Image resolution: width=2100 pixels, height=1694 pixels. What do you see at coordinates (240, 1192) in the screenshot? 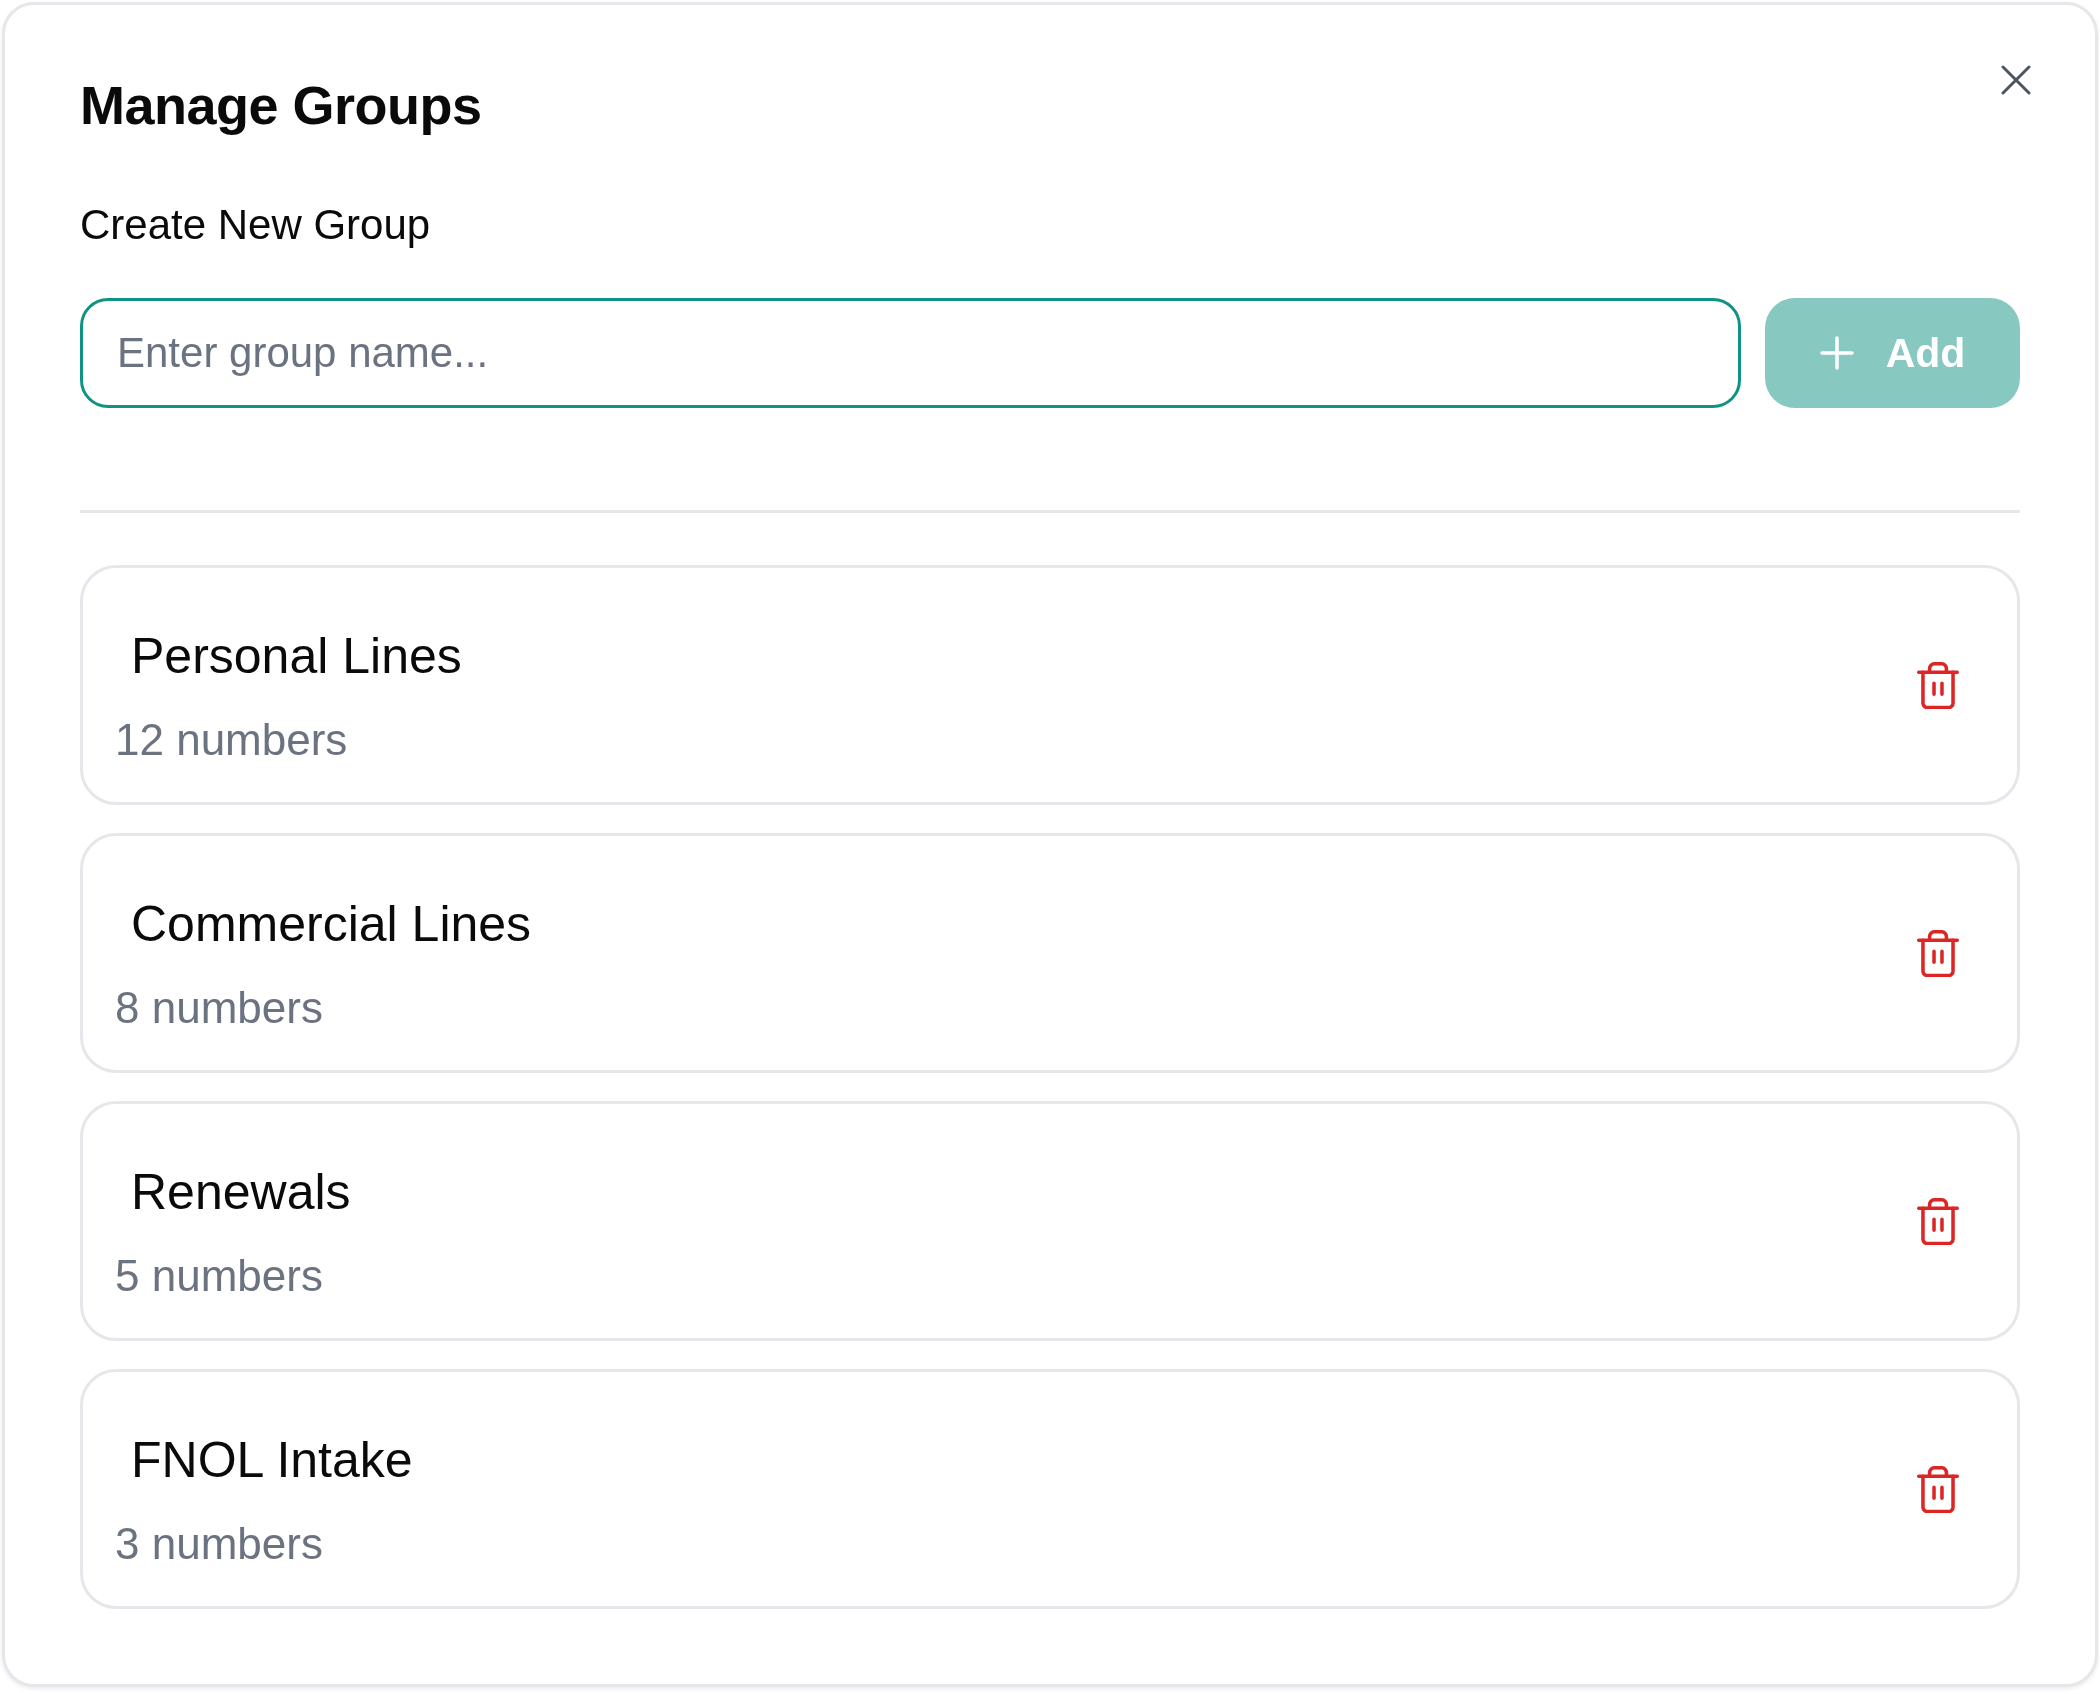
I see `group-name: Renewals` at bounding box center [240, 1192].